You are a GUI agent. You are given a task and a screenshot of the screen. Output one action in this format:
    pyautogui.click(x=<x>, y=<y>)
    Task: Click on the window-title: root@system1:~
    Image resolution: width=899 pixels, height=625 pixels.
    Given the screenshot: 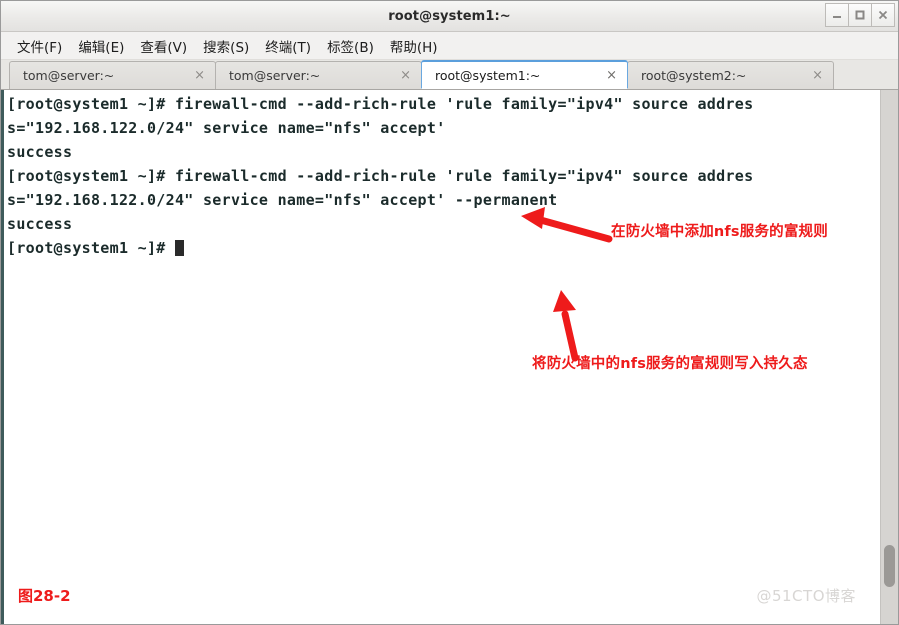 What is the action you would take?
    pyautogui.click(x=449, y=16)
    